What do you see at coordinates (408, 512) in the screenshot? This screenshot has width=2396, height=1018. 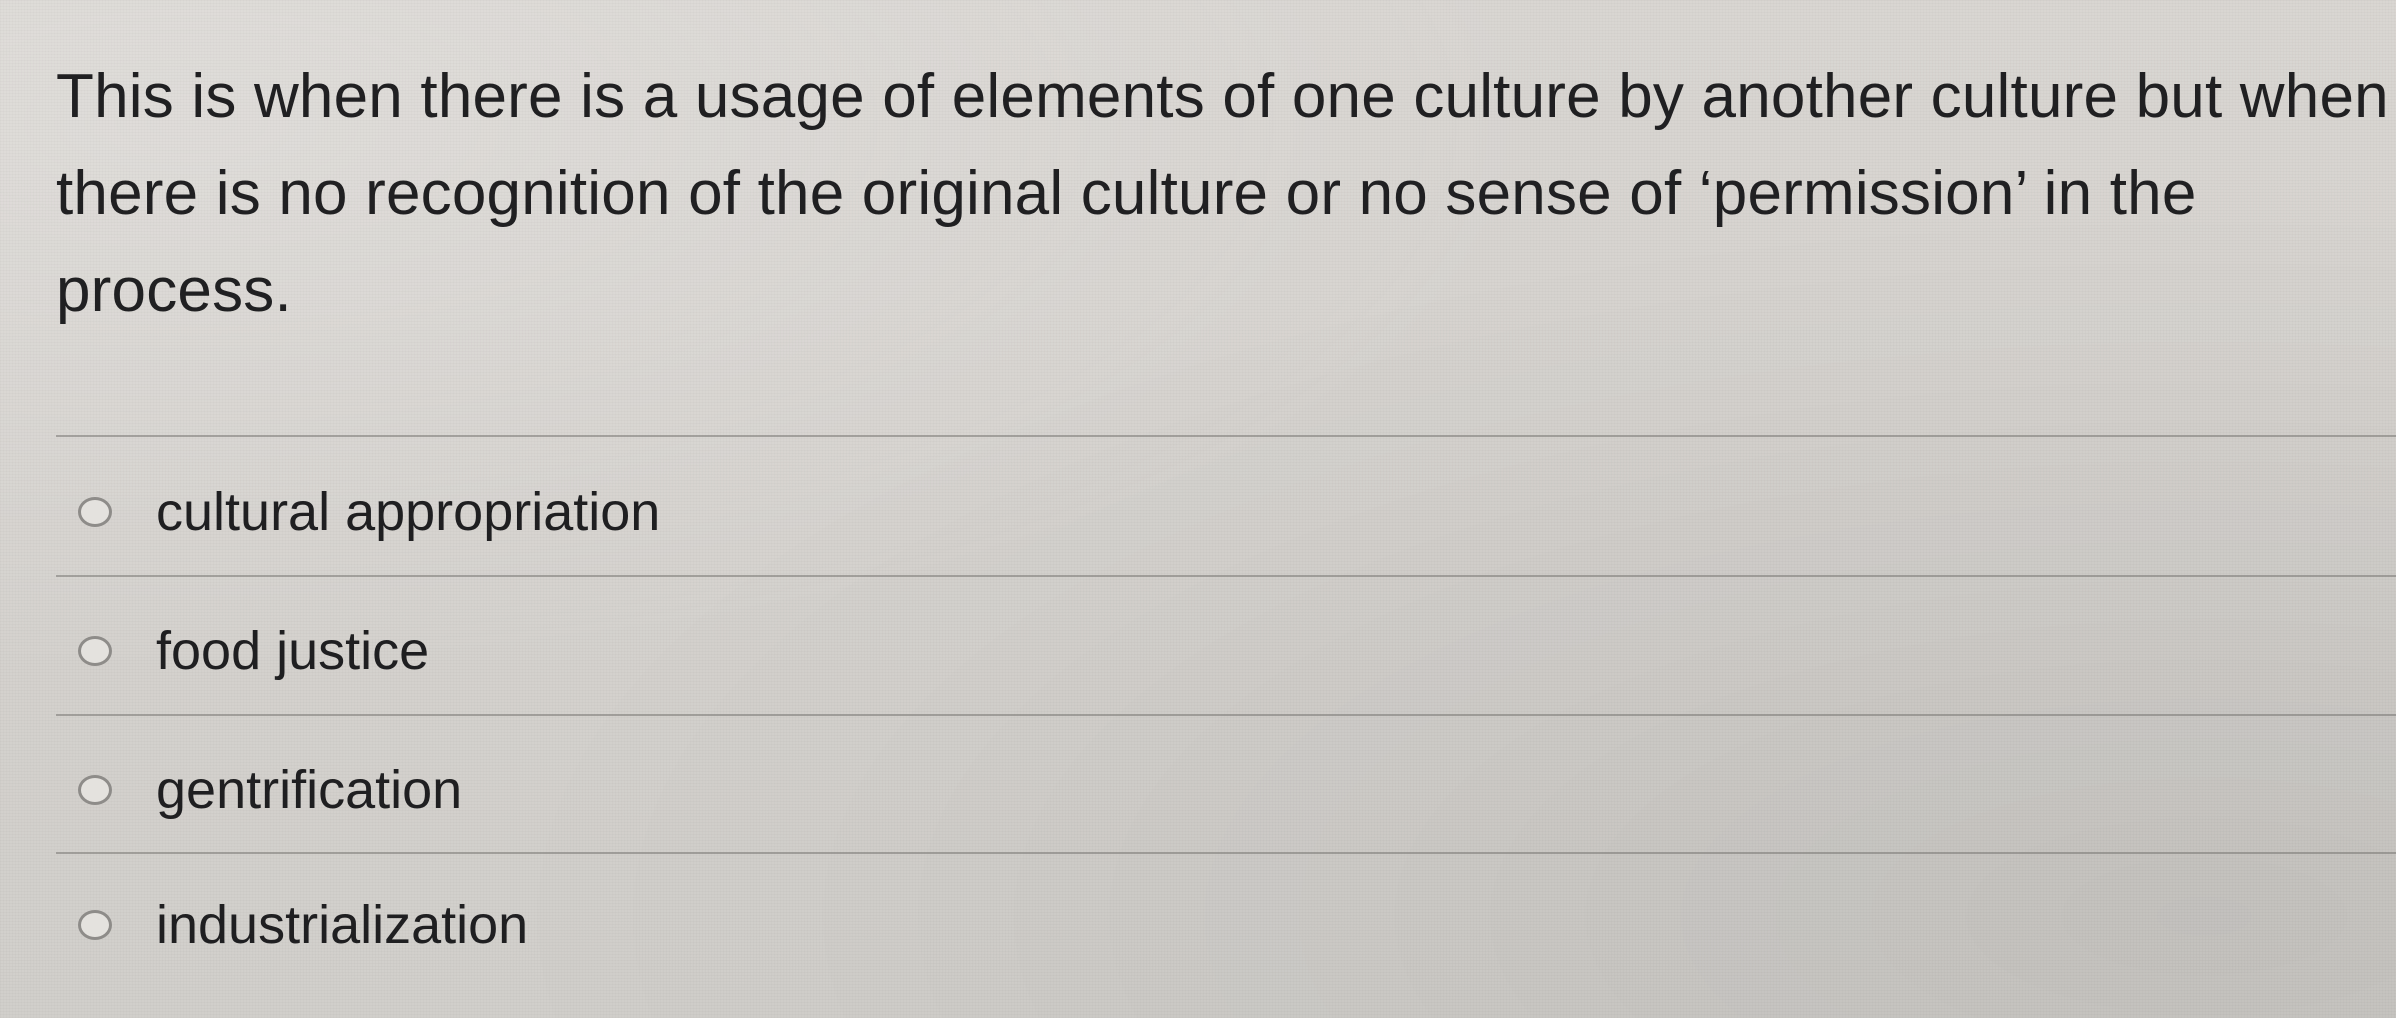 I see `answer-label: cultural appropriation` at bounding box center [408, 512].